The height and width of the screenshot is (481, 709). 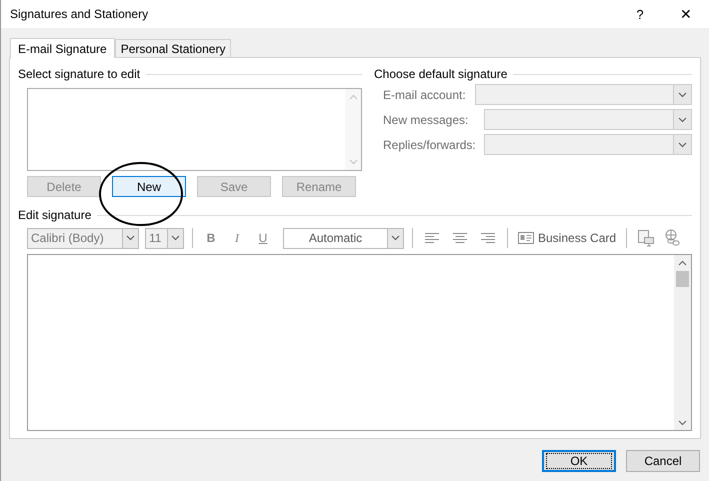 I want to click on group-heading: Choose default signature, so click(x=441, y=74).